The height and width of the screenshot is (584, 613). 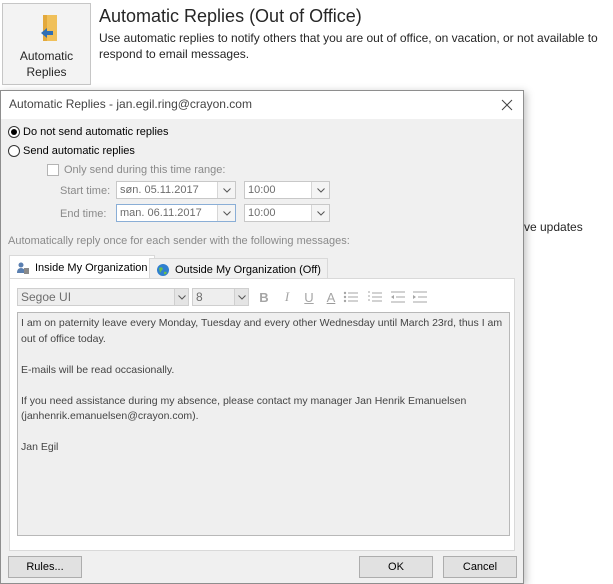 What do you see at coordinates (220, 297) in the screenshot?
I see `font-size-select: 8` at bounding box center [220, 297].